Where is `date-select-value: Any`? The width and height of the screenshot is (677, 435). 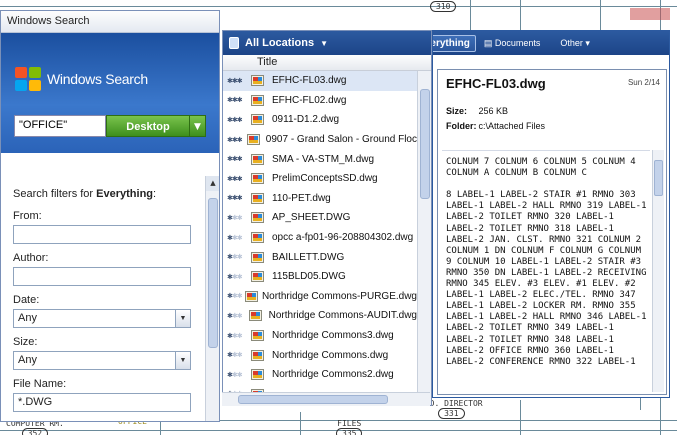
date-select-value: Any is located at coordinates (27, 318).